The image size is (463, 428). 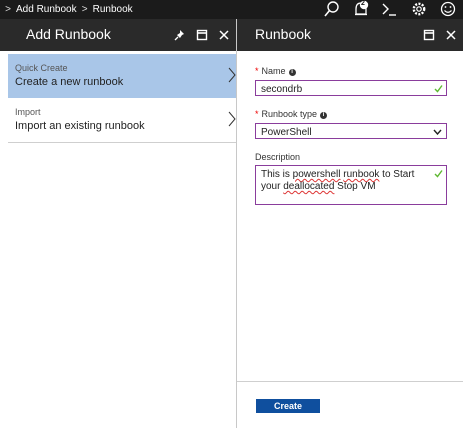 I want to click on runbook-type-label: * Runbook type i, so click(x=291, y=114).